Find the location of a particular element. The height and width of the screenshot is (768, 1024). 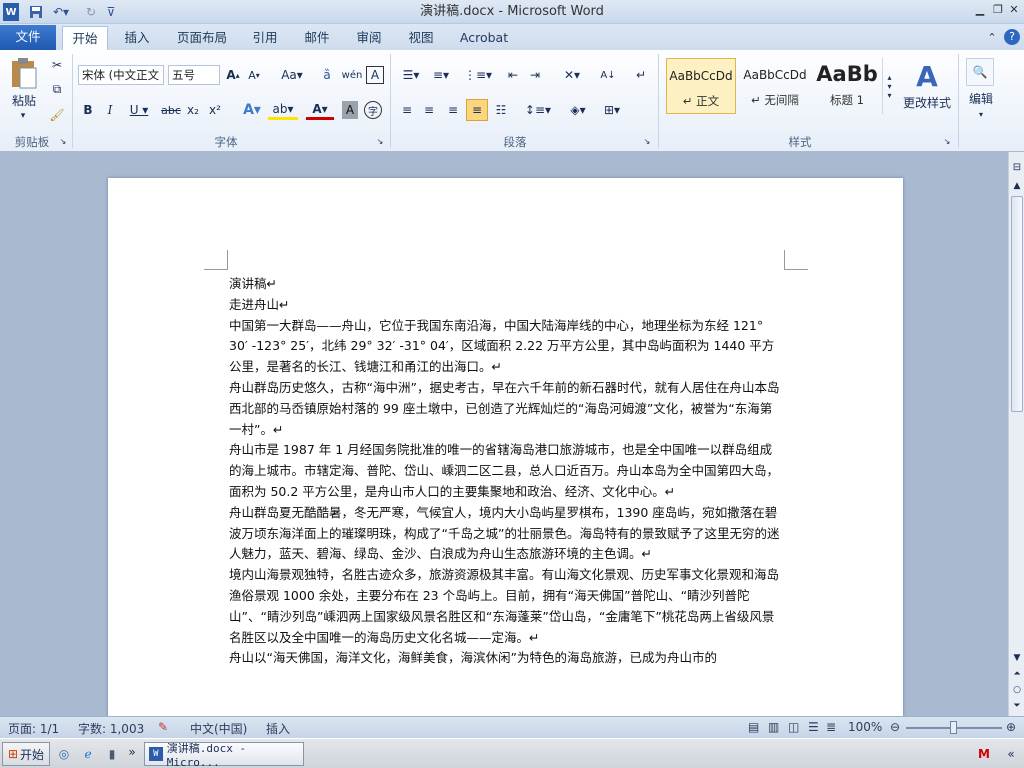

font-name-select: 宋体 (中文正文 is located at coordinates (121, 75).